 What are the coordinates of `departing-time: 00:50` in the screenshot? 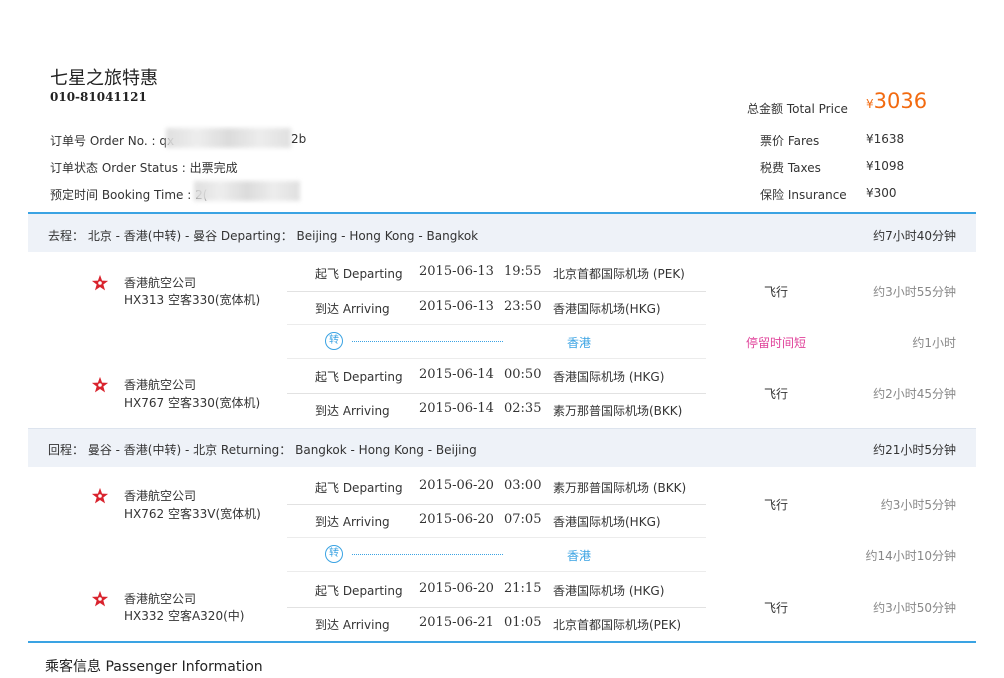 It's located at (523, 374).